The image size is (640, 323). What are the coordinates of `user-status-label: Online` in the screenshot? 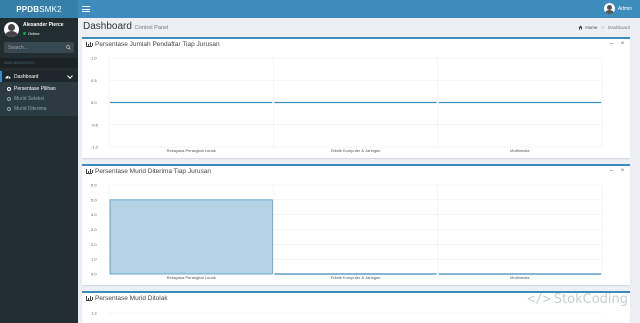 It's located at (34, 33).